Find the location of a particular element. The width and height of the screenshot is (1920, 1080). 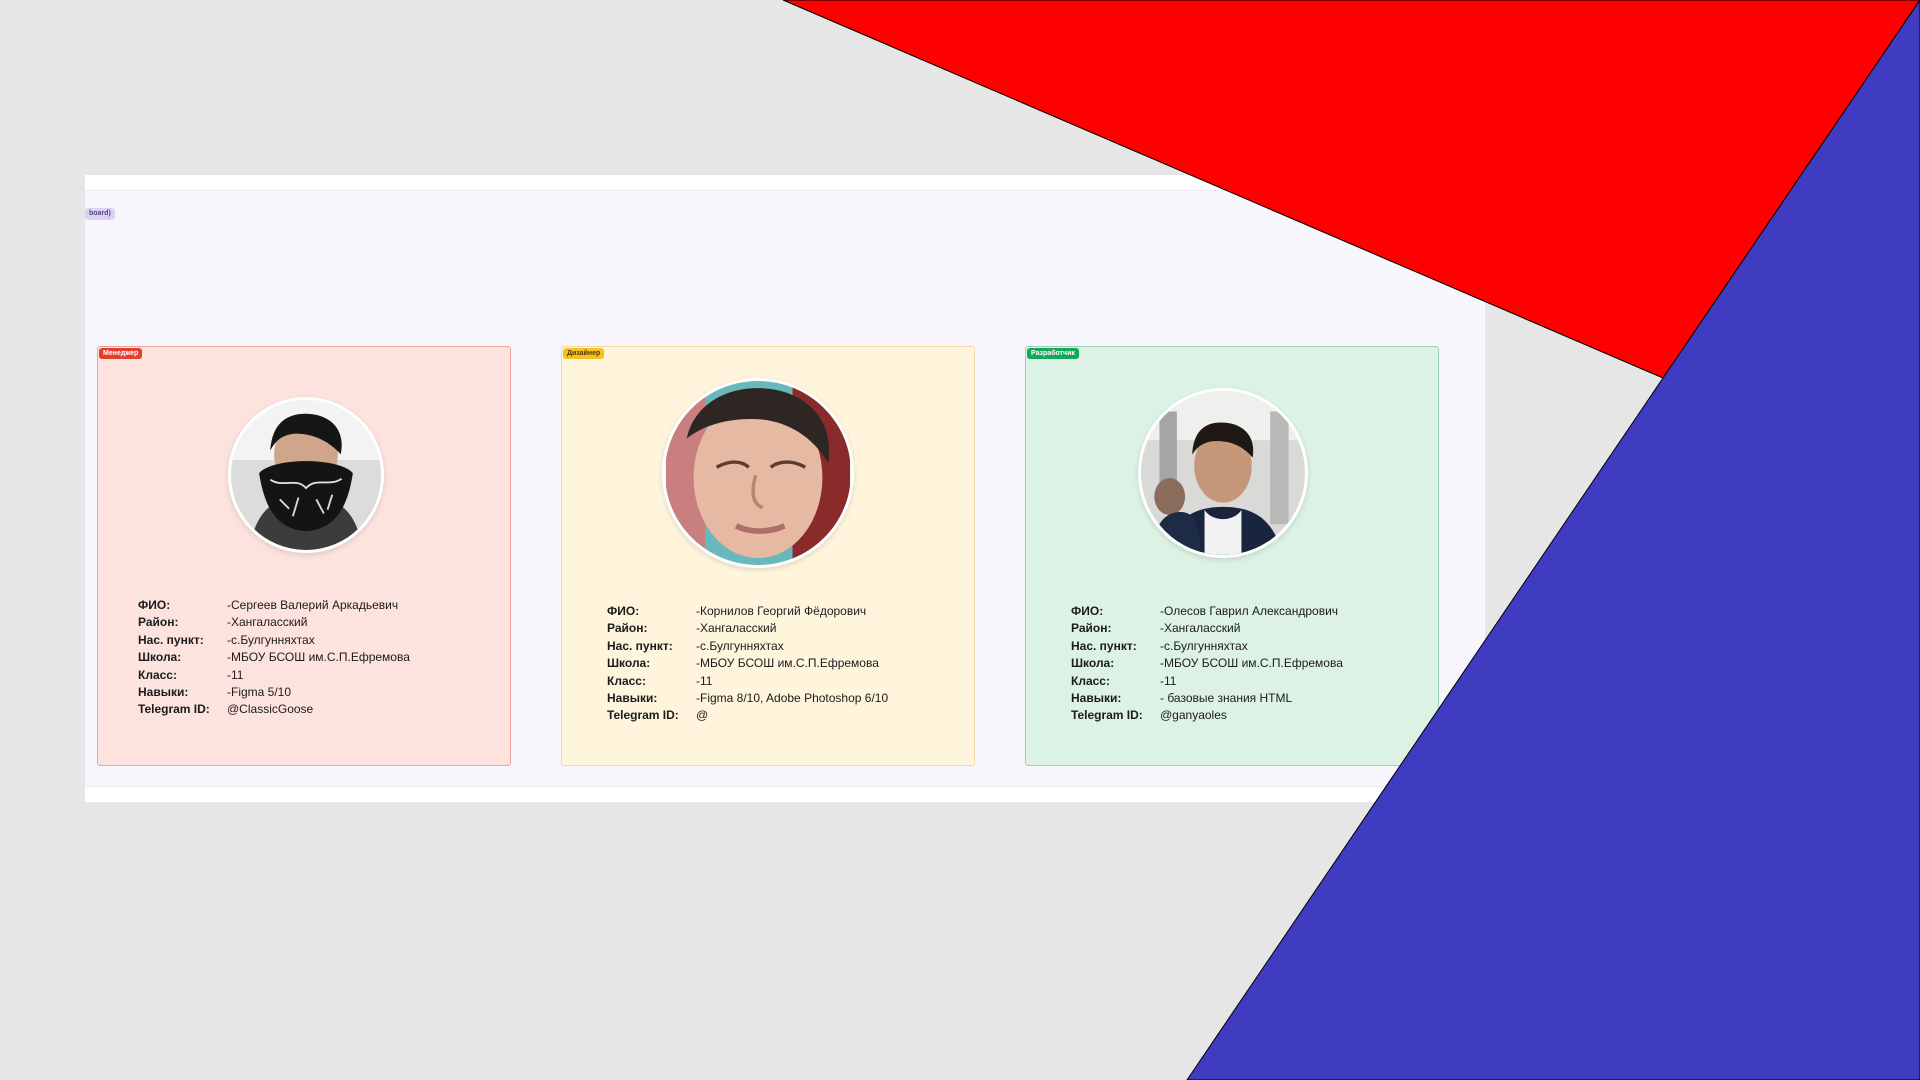

manager-district-row: Район: -Хангаласский is located at coordinates (313, 622).